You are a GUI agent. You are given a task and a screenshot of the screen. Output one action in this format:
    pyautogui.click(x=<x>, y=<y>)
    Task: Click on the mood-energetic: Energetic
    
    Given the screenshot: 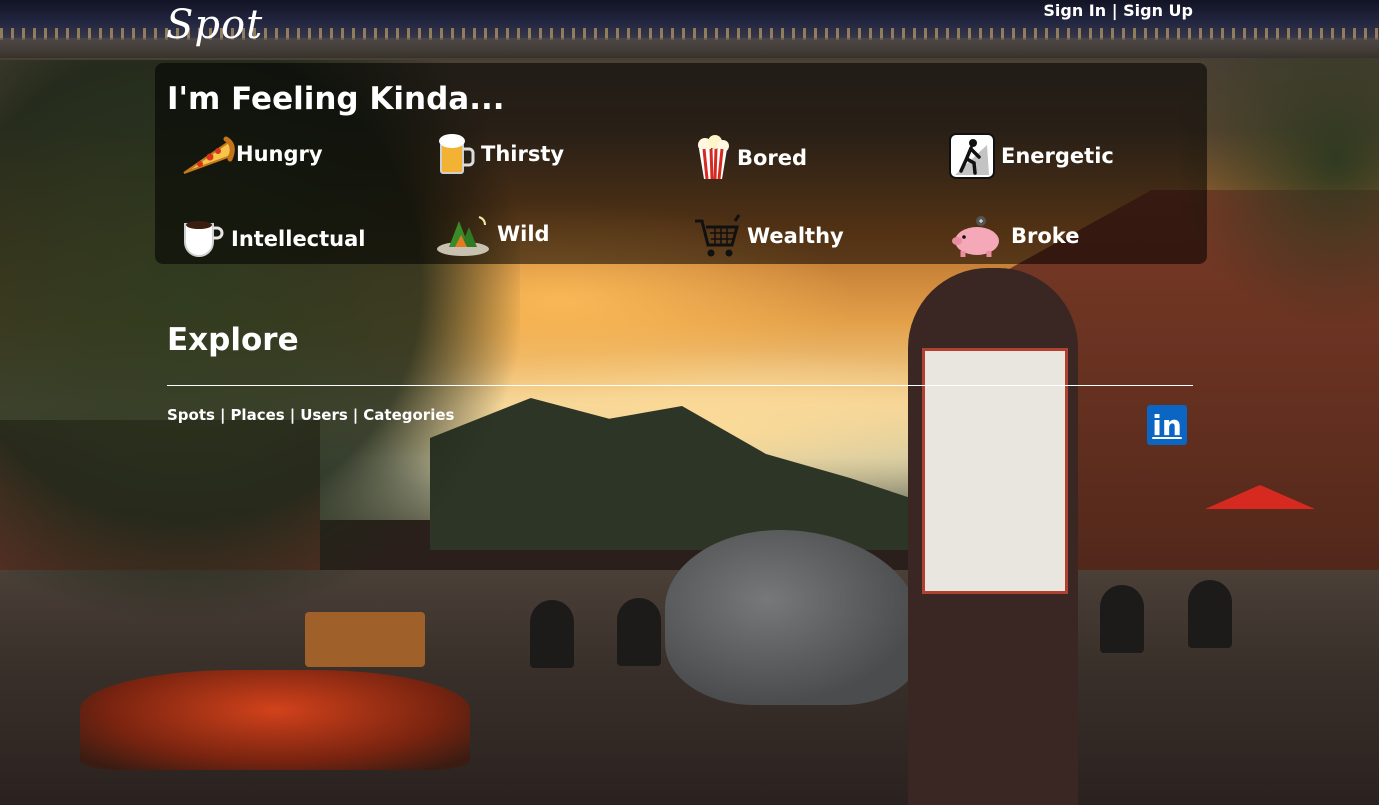 What is the action you would take?
    pyautogui.click(x=1031, y=156)
    